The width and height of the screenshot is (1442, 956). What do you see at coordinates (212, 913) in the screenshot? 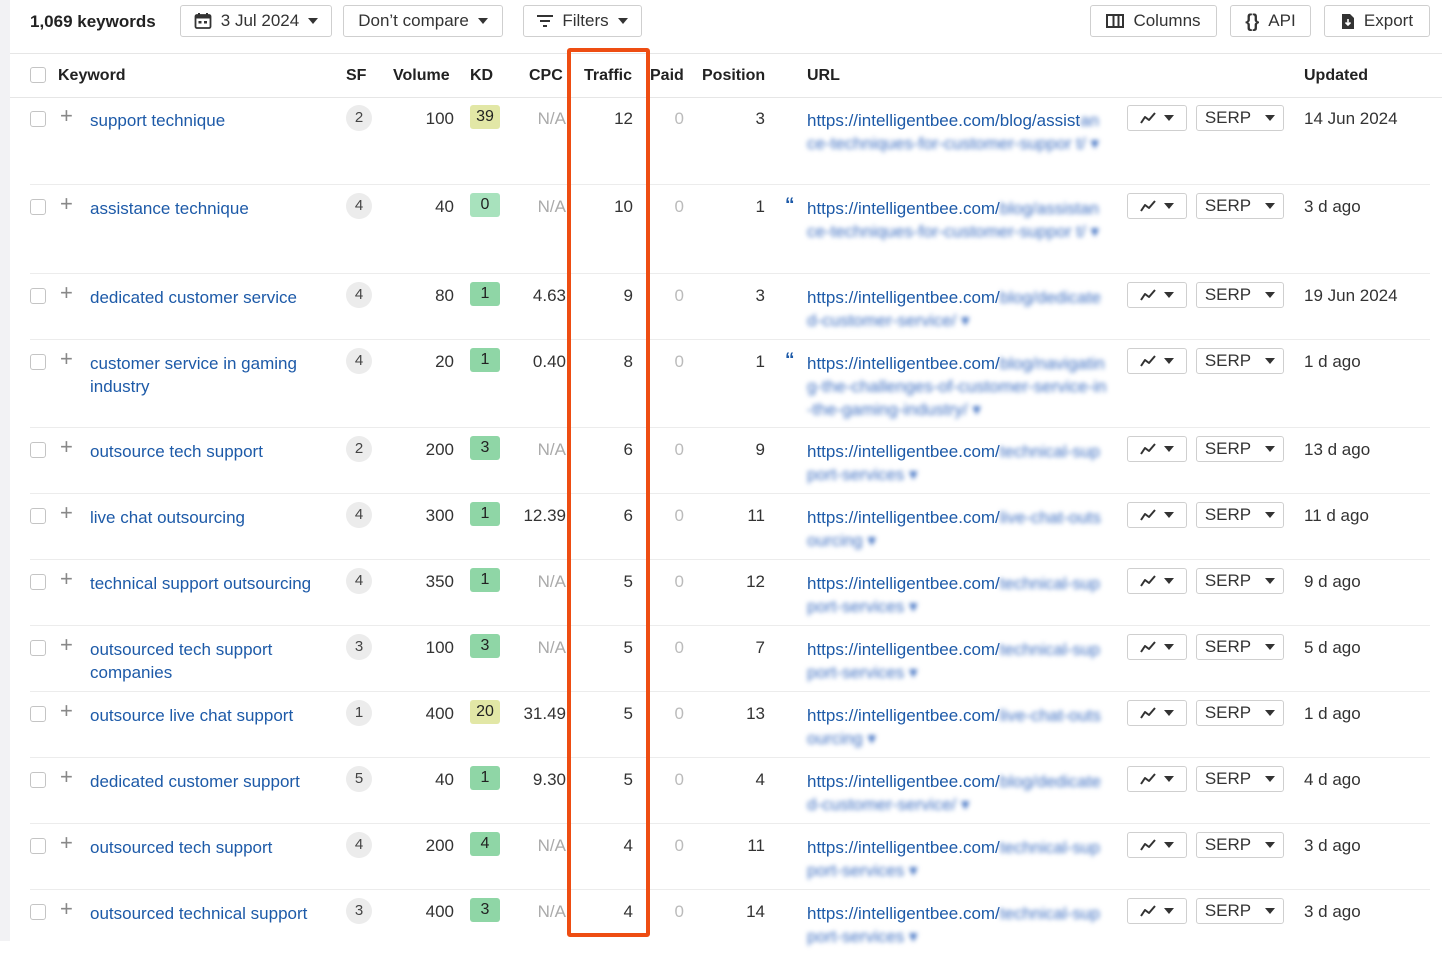
I see `keyword-link: outsourced technical support` at bounding box center [212, 913].